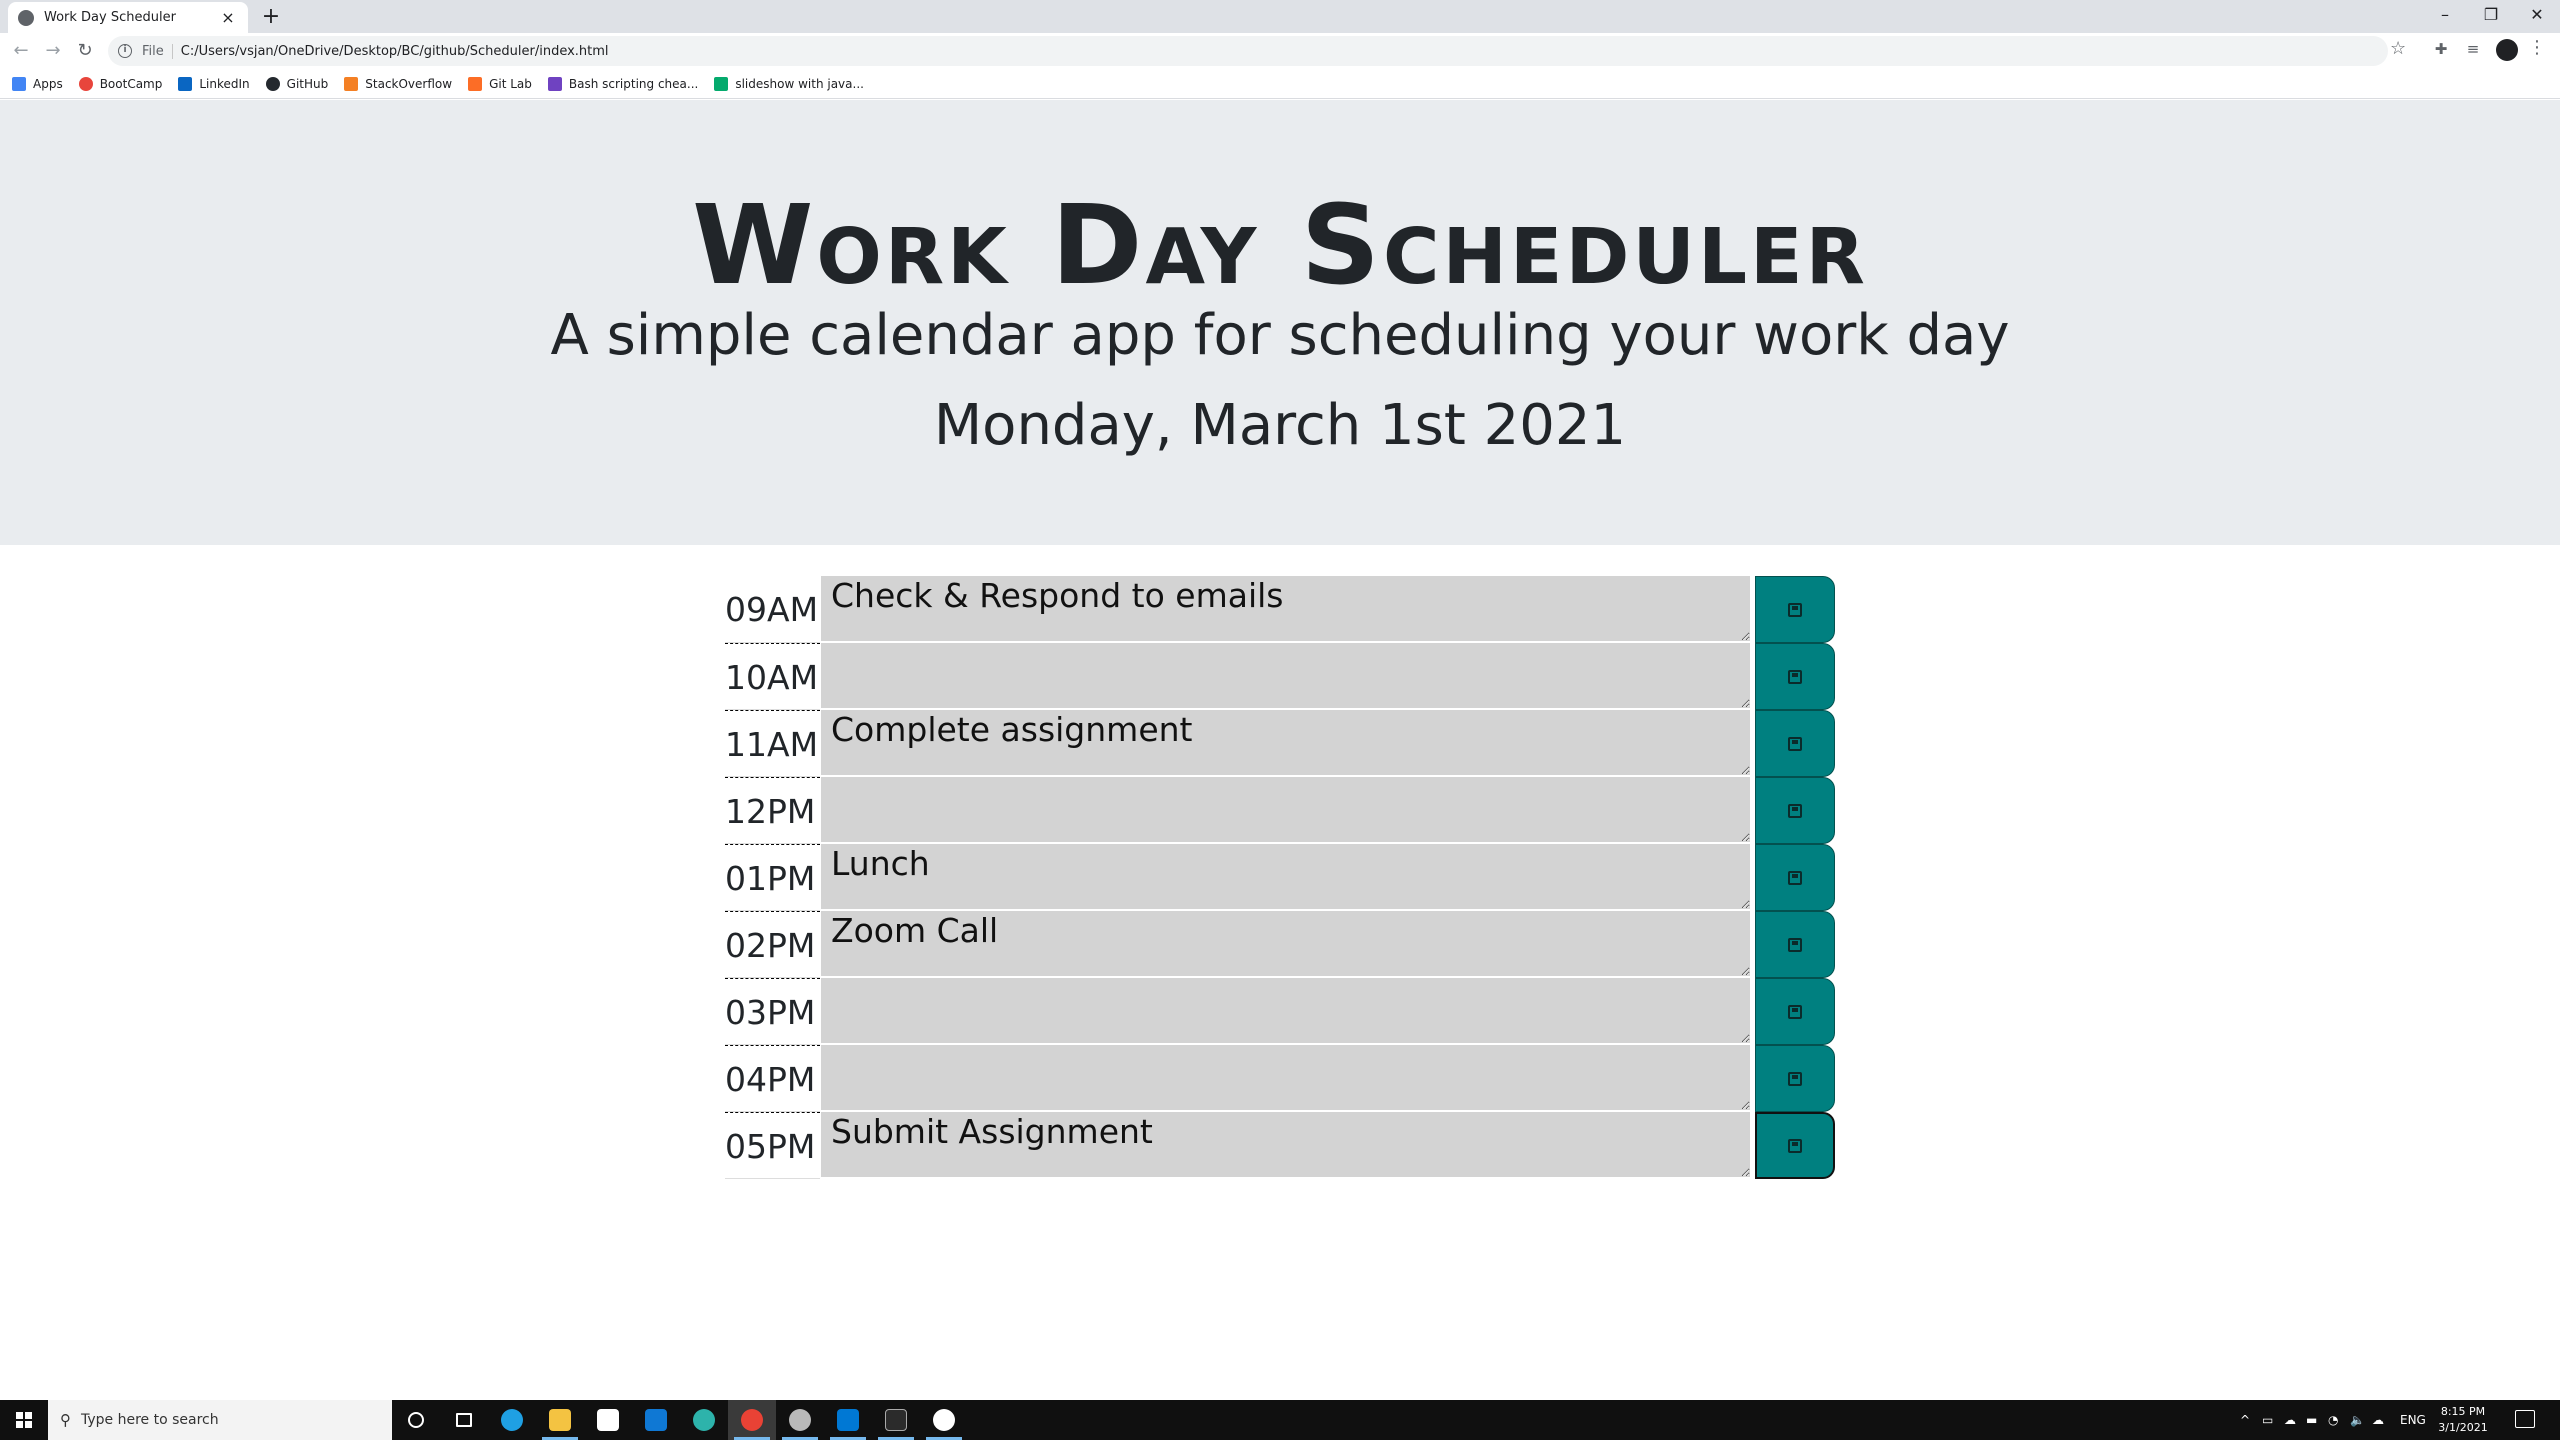 Image resolution: width=2560 pixels, height=1440 pixels. What do you see at coordinates (1280, 245) in the screenshot?
I see `page-title: Work Day Scheduler` at bounding box center [1280, 245].